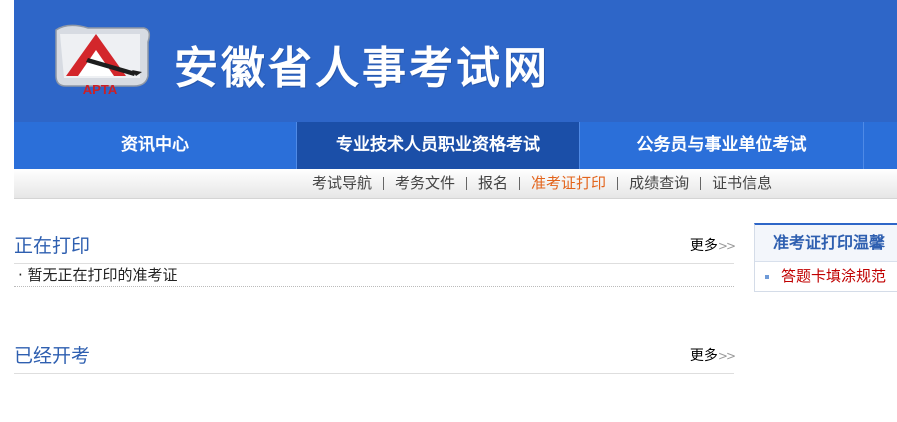  I want to click on sub-nav-registration: 报名, so click(493, 183).